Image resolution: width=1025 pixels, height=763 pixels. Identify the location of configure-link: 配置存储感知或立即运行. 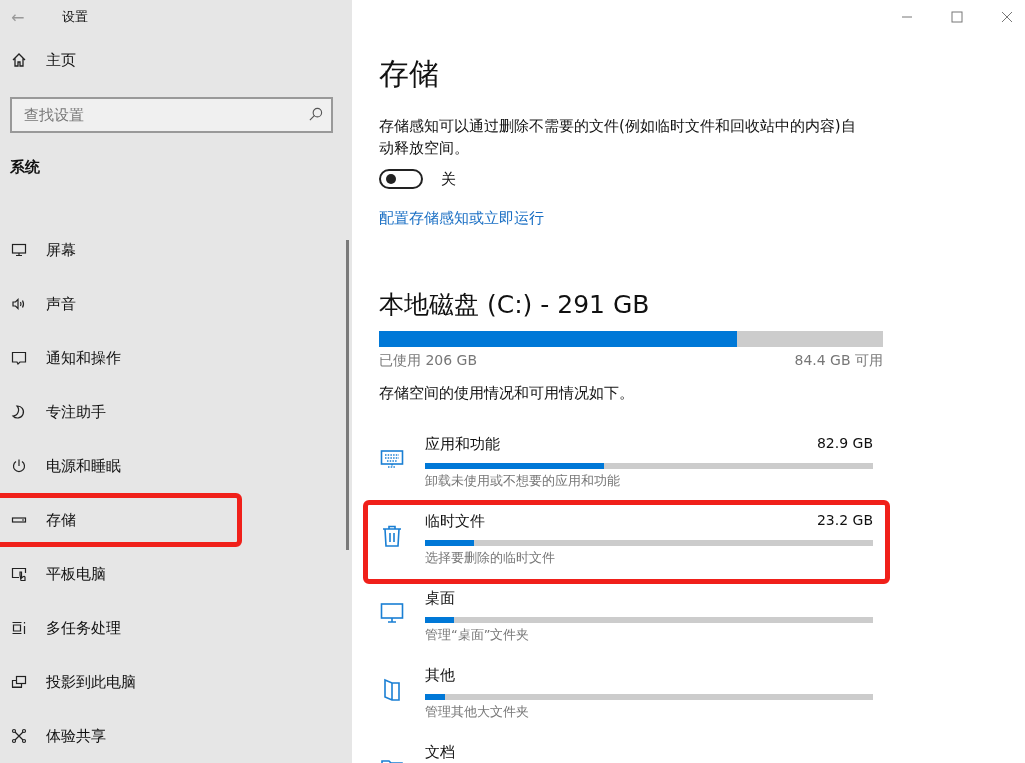
(461, 218).